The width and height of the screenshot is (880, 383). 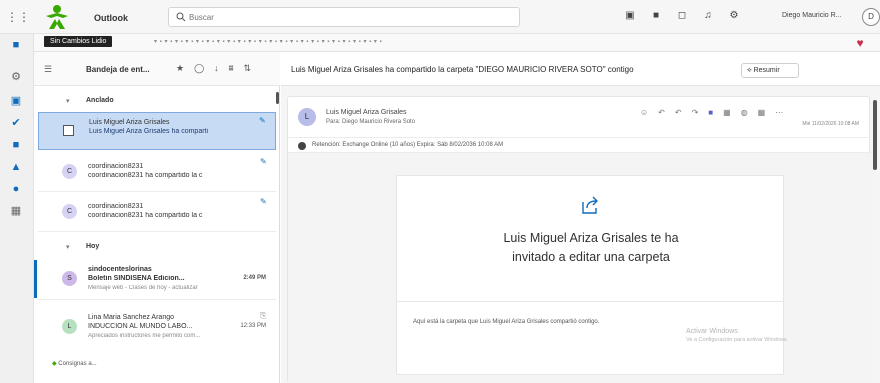 What do you see at coordinates (744, 112) in the screenshot?
I see `copilot-icon: ◍` at bounding box center [744, 112].